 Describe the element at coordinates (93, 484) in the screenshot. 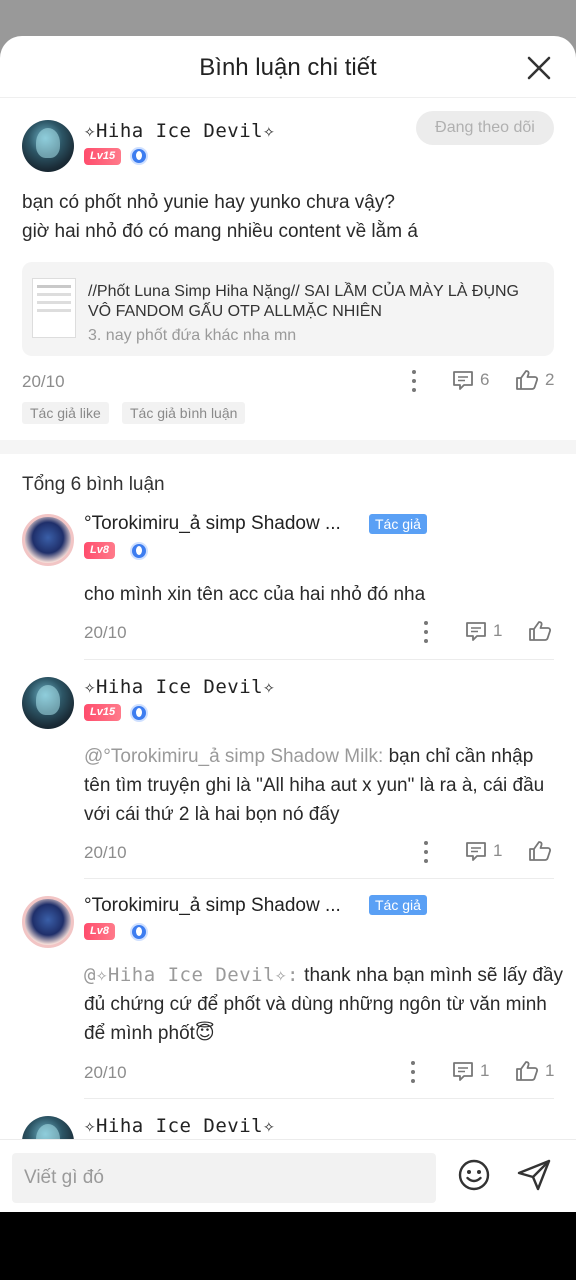

I see `total-comments-label: Tổng 6 bình luận` at that location.